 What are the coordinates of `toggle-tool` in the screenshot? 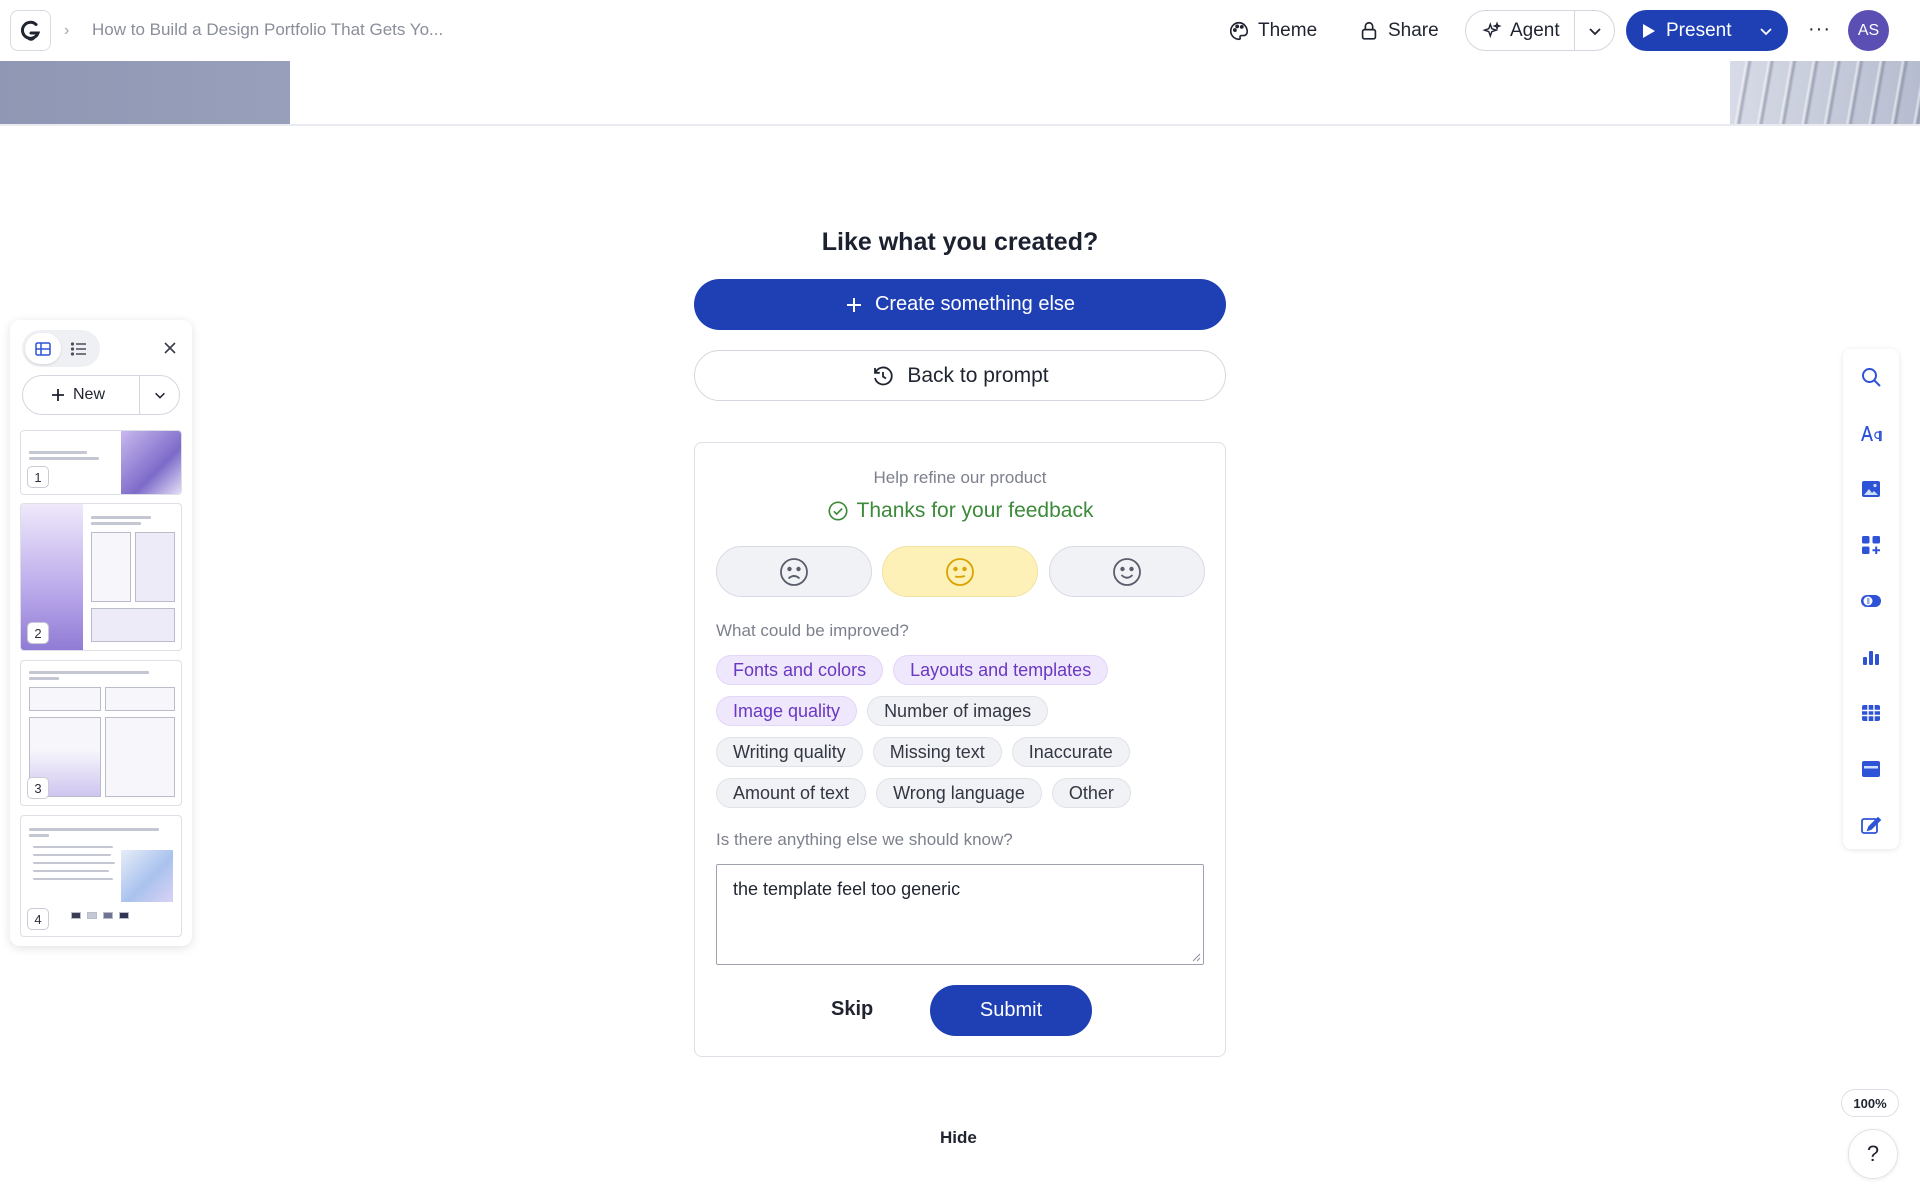 It's located at (1871, 601).